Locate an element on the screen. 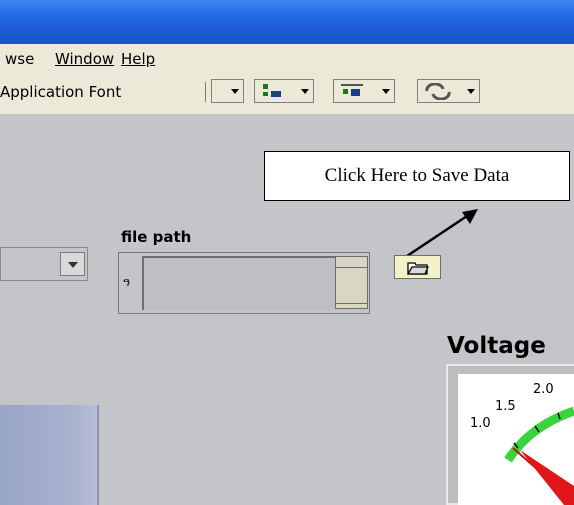  ring-dropdown-button is located at coordinates (72, 264).